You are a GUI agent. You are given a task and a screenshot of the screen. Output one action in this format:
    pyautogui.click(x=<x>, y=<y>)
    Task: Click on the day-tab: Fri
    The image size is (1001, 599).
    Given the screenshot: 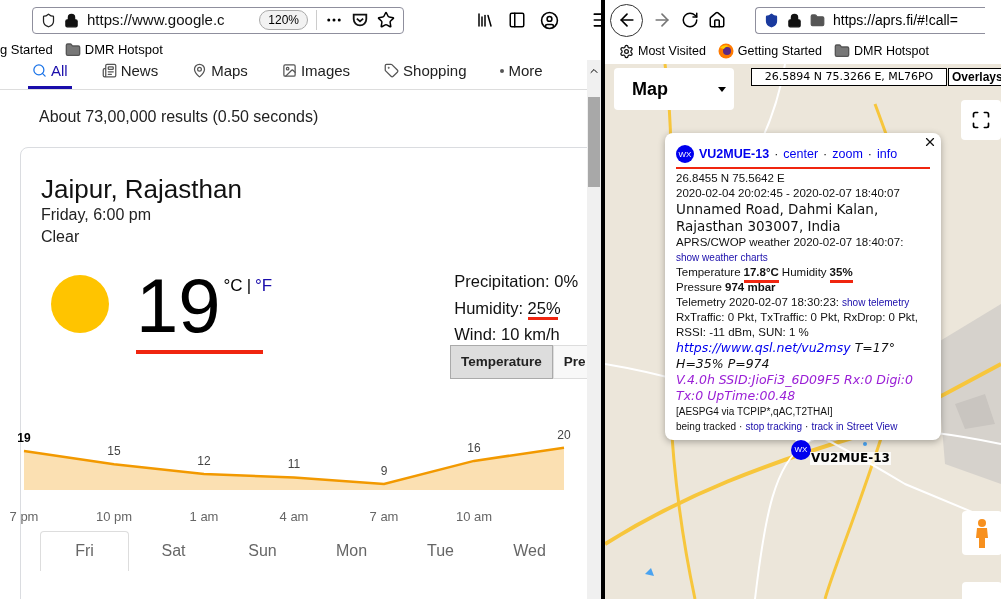 What is the action you would take?
    pyautogui.click(x=84, y=551)
    